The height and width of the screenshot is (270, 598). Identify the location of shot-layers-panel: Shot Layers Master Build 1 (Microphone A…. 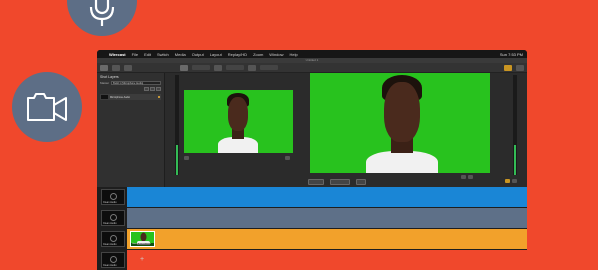
(131, 130).